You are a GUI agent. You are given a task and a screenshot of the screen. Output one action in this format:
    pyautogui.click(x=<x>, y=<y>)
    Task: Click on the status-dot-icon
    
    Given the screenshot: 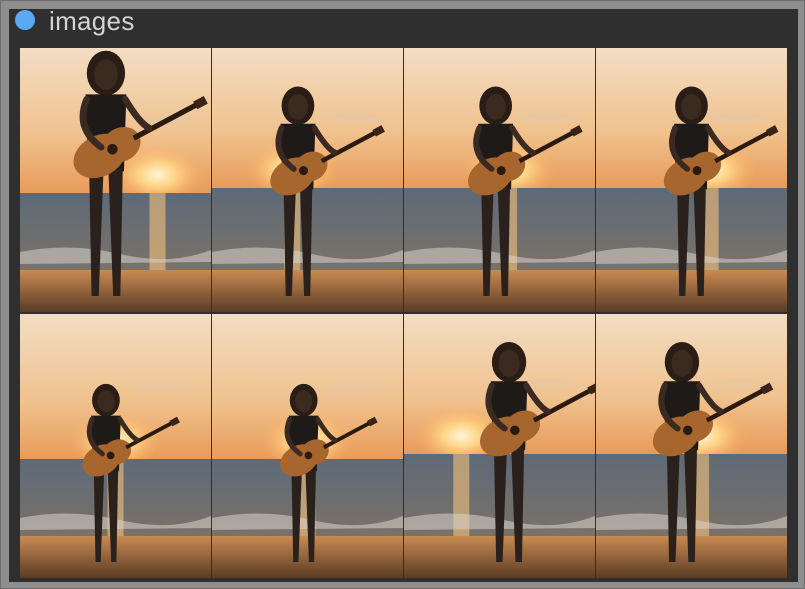 What is the action you would take?
    pyautogui.click(x=25, y=20)
    